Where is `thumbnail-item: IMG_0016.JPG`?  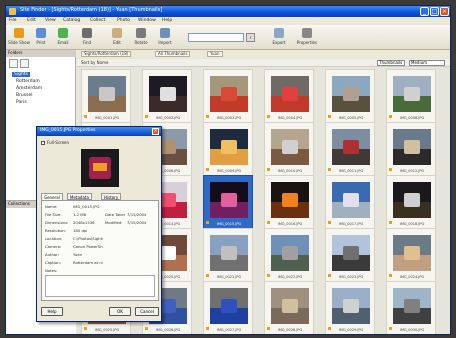 thumbnail-item: IMG_0016.JPG is located at coordinates (289, 202).